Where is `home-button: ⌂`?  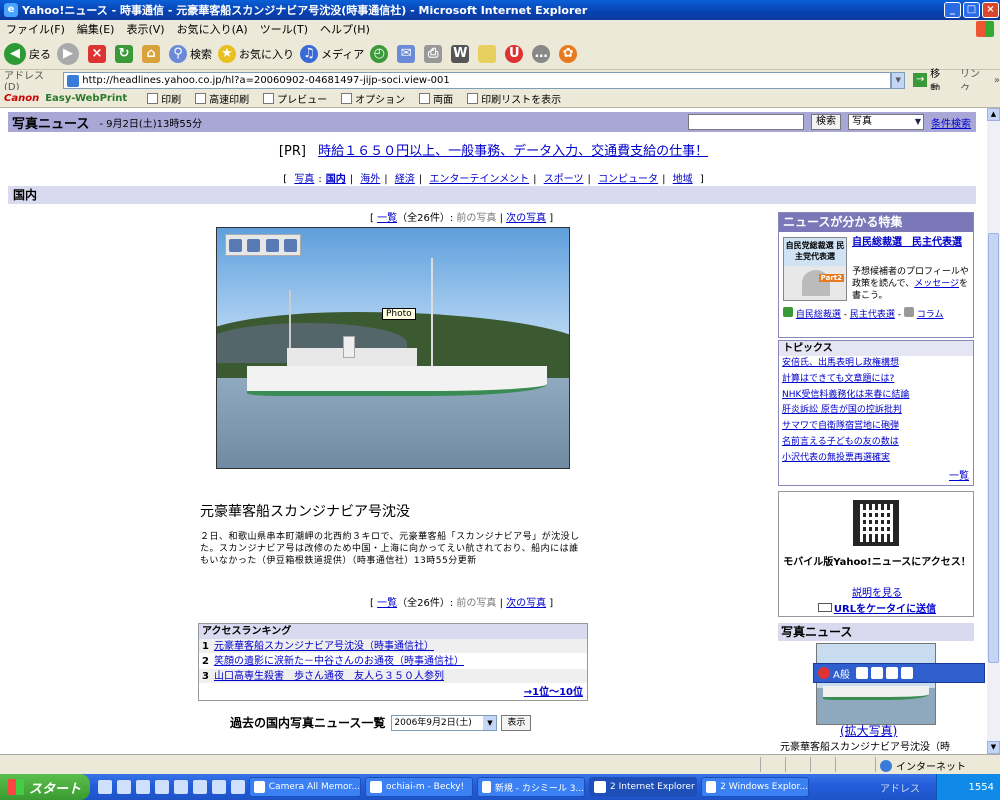
home-button: ⌂ is located at coordinates (152, 53).